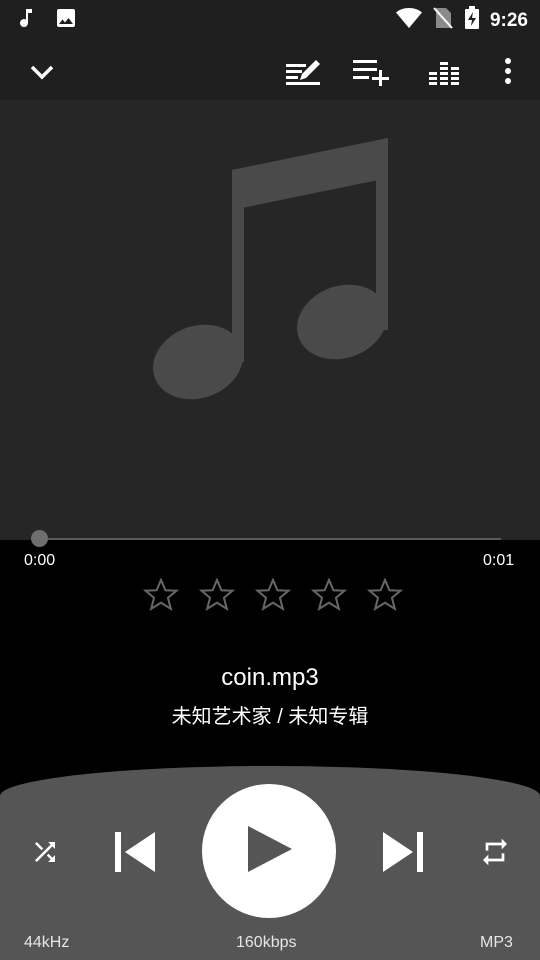 This screenshot has height=960, width=540. I want to click on total-time: 0:01, so click(499, 560).